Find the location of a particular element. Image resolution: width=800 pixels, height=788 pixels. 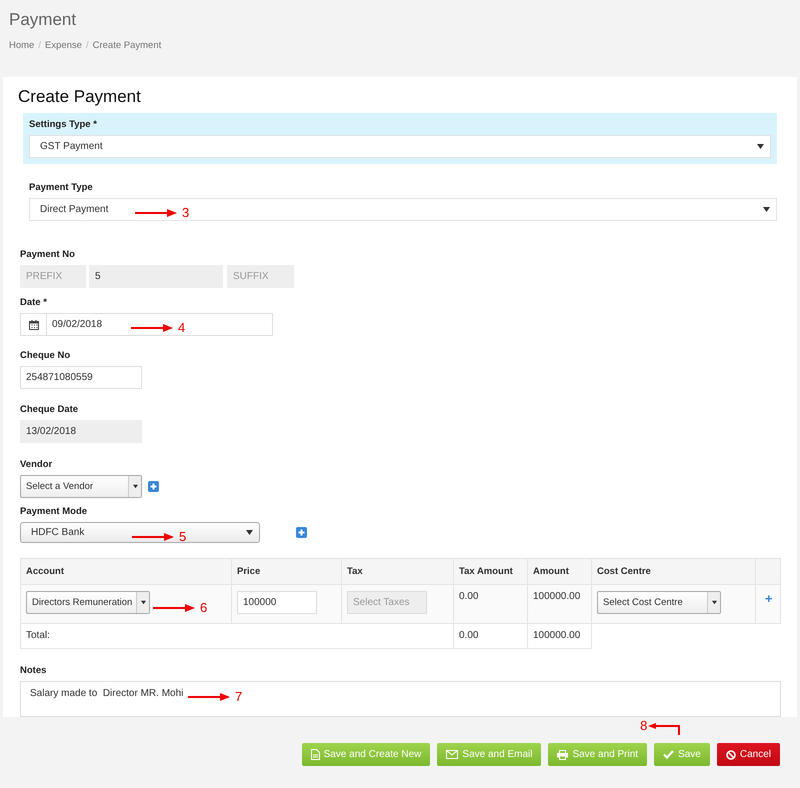

payment-number-field: 5 is located at coordinates (156, 276).